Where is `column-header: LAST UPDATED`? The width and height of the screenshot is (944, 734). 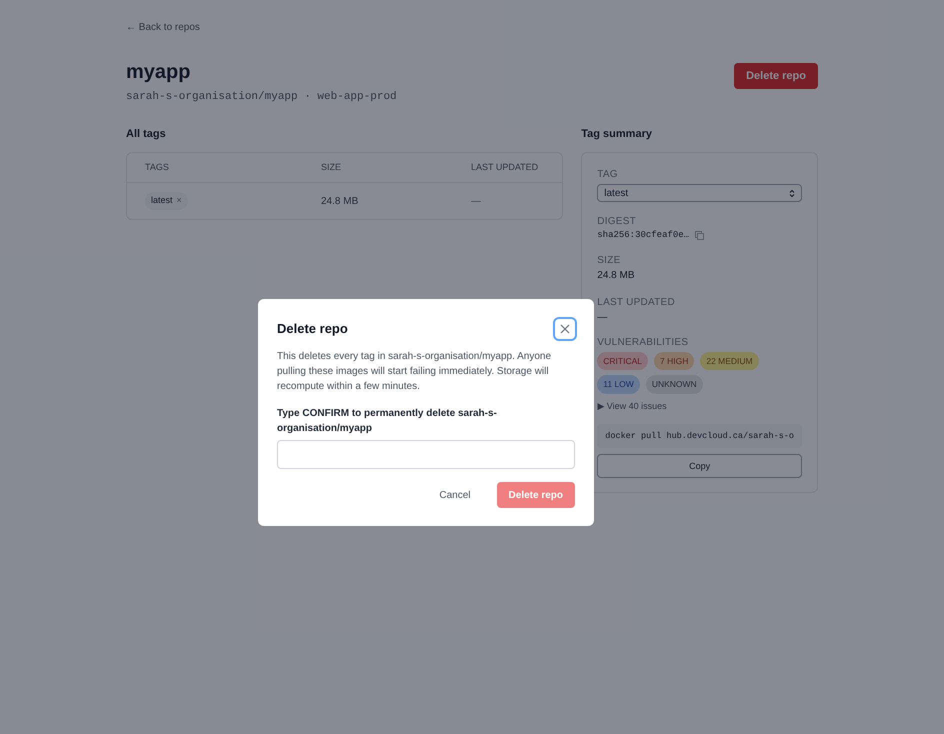 column-header: LAST UPDATED is located at coordinates (505, 167).